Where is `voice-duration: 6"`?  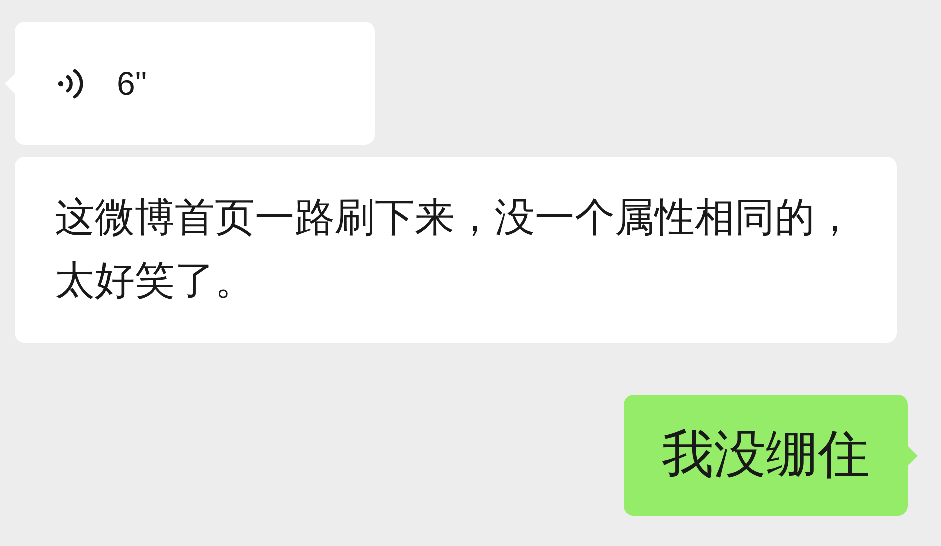
voice-duration: 6" is located at coordinates (132, 84).